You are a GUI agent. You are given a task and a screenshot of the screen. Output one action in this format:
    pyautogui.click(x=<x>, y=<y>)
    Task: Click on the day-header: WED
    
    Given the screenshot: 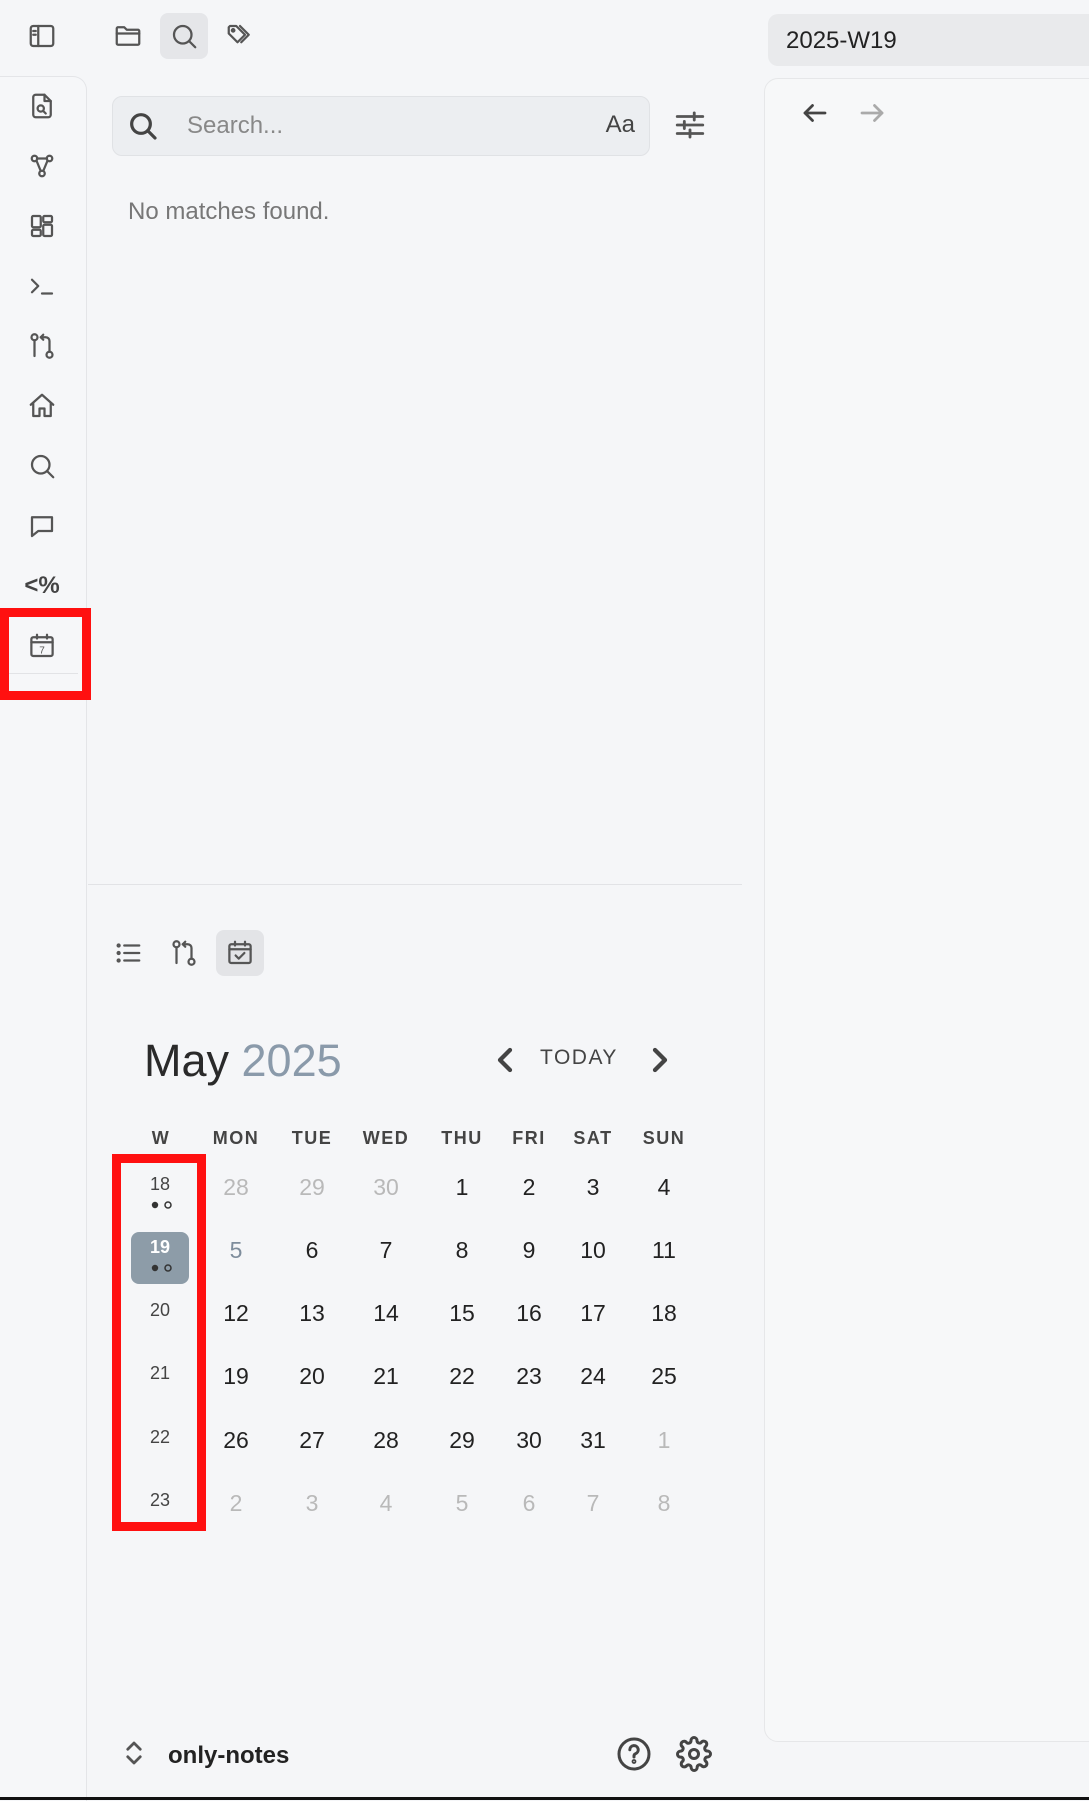 What is the action you would take?
    pyautogui.click(x=386, y=1138)
    